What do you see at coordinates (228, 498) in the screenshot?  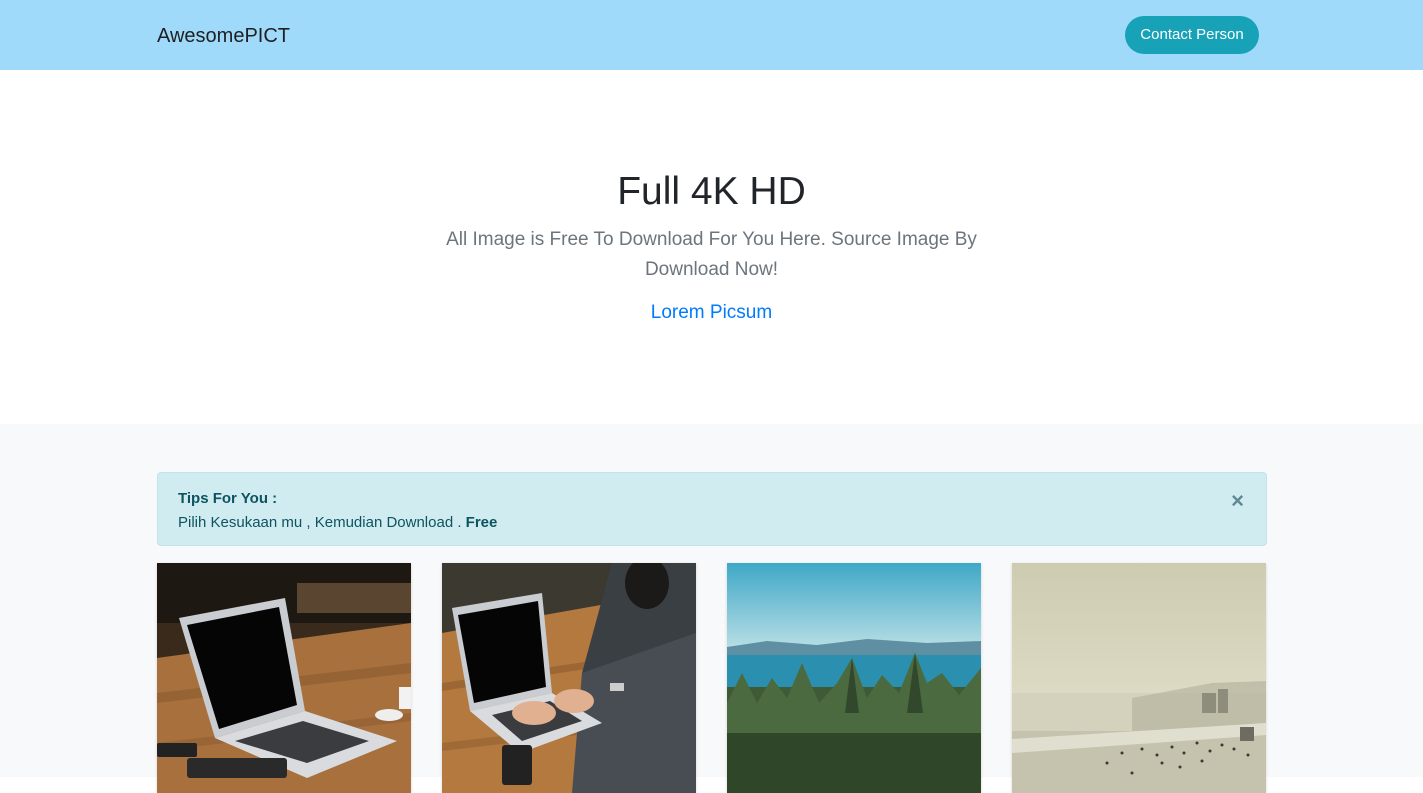 I see `alert-heading: Tips For You :` at bounding box center [228, 498].